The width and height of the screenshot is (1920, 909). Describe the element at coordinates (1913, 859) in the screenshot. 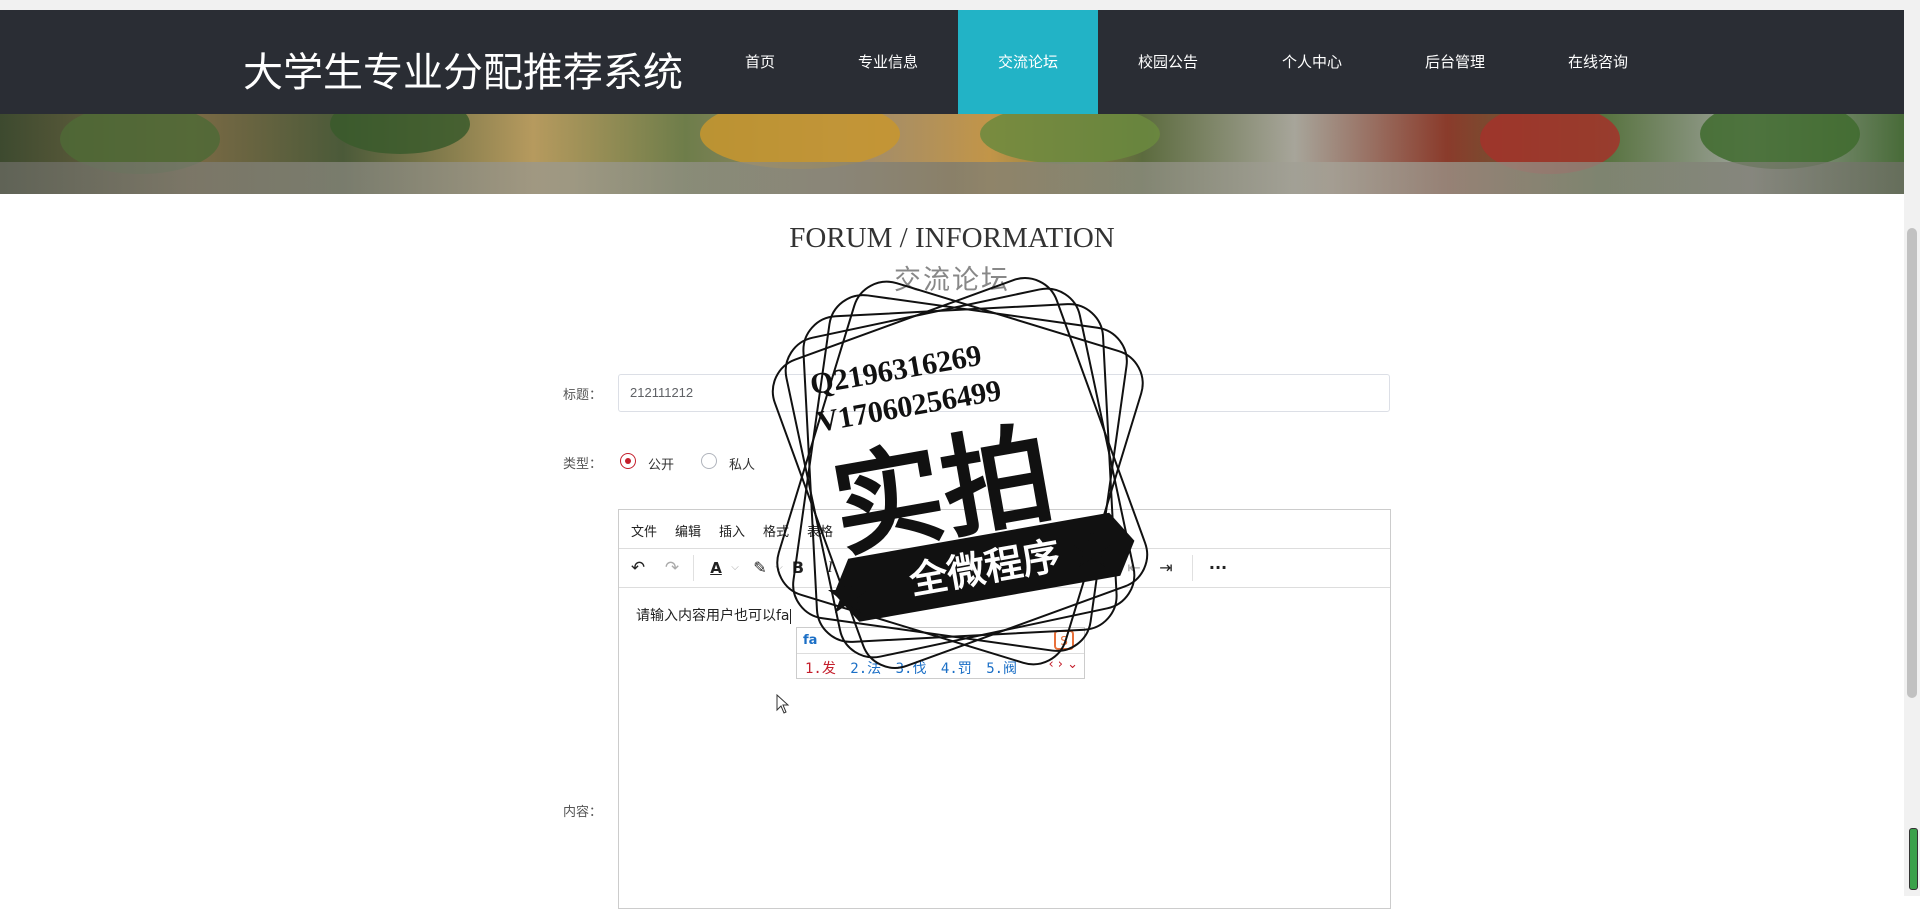

I see `floating-widget` at that location.